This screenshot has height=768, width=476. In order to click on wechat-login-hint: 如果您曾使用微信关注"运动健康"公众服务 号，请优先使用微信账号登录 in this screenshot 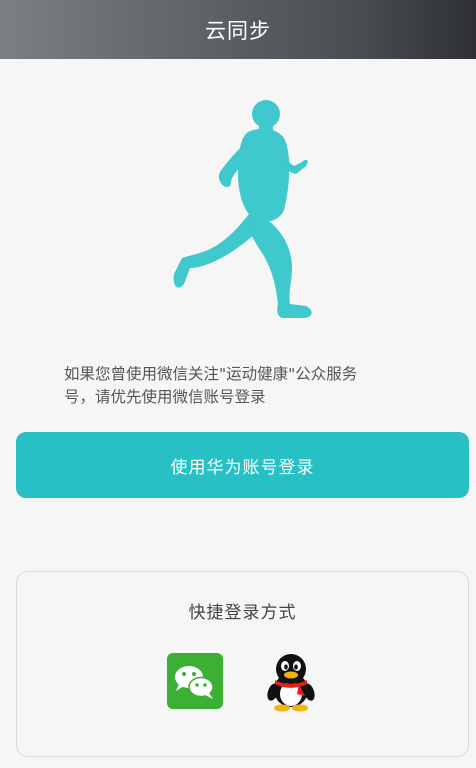, I will do `click(229, 386)`.